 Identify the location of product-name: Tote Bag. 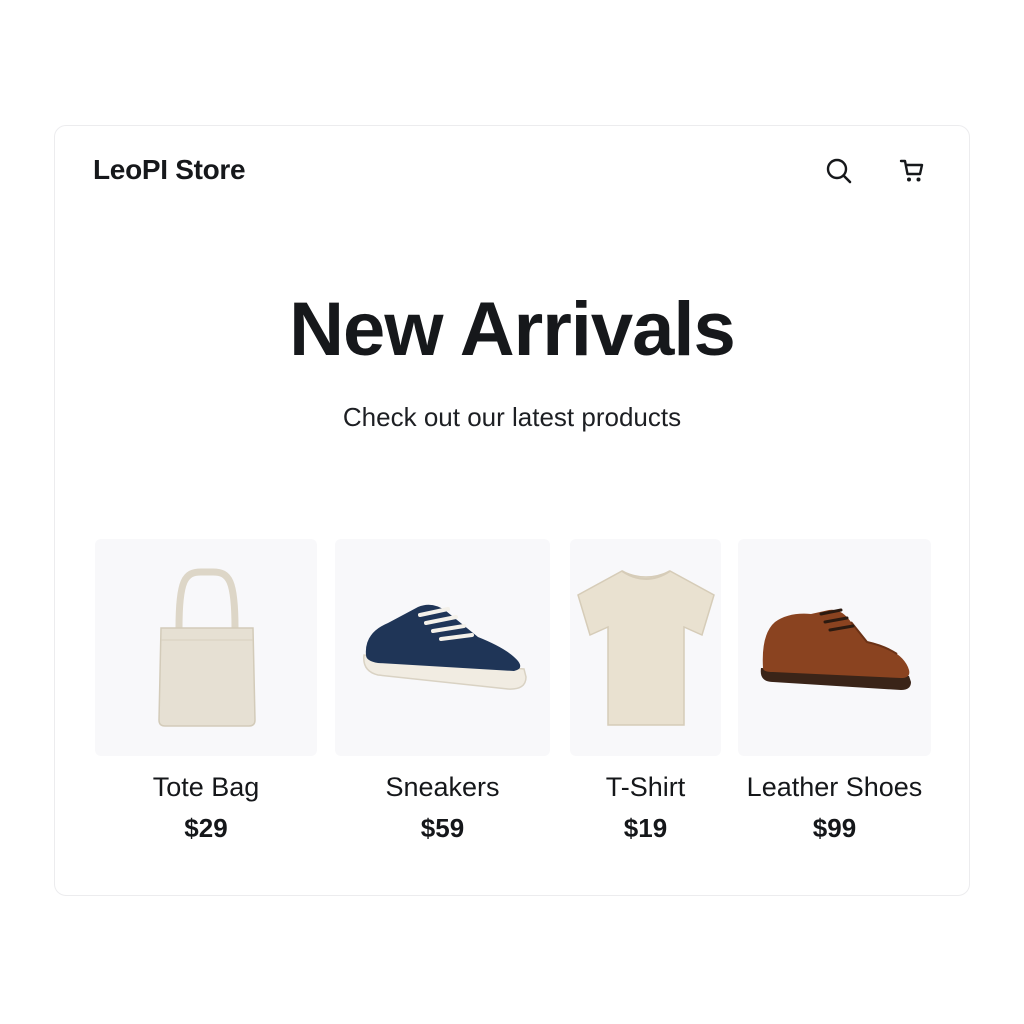
(206, 787).